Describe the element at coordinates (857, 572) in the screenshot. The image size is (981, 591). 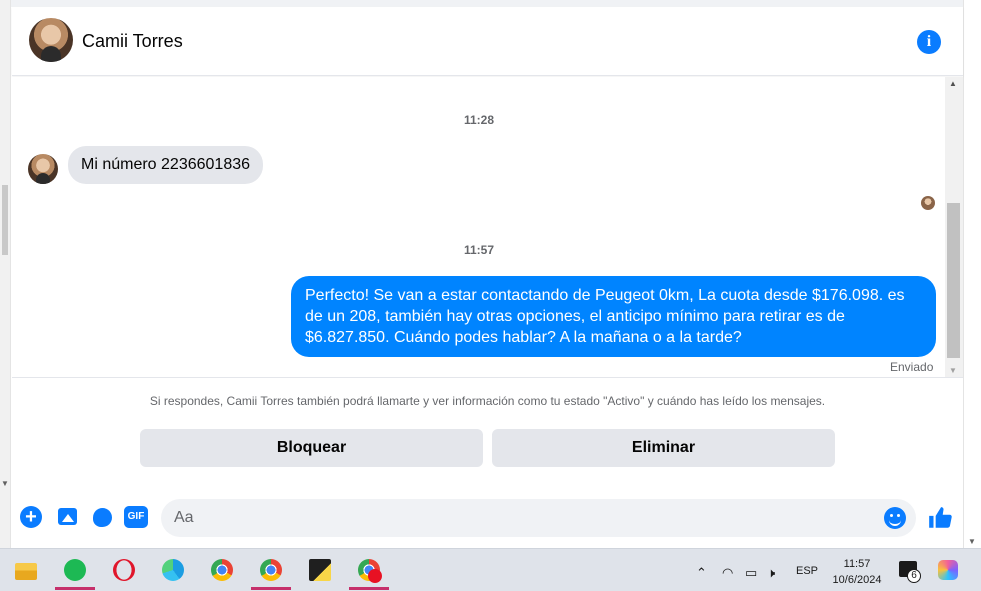
I see `clock: 11:57 10/6/2024` at that location.